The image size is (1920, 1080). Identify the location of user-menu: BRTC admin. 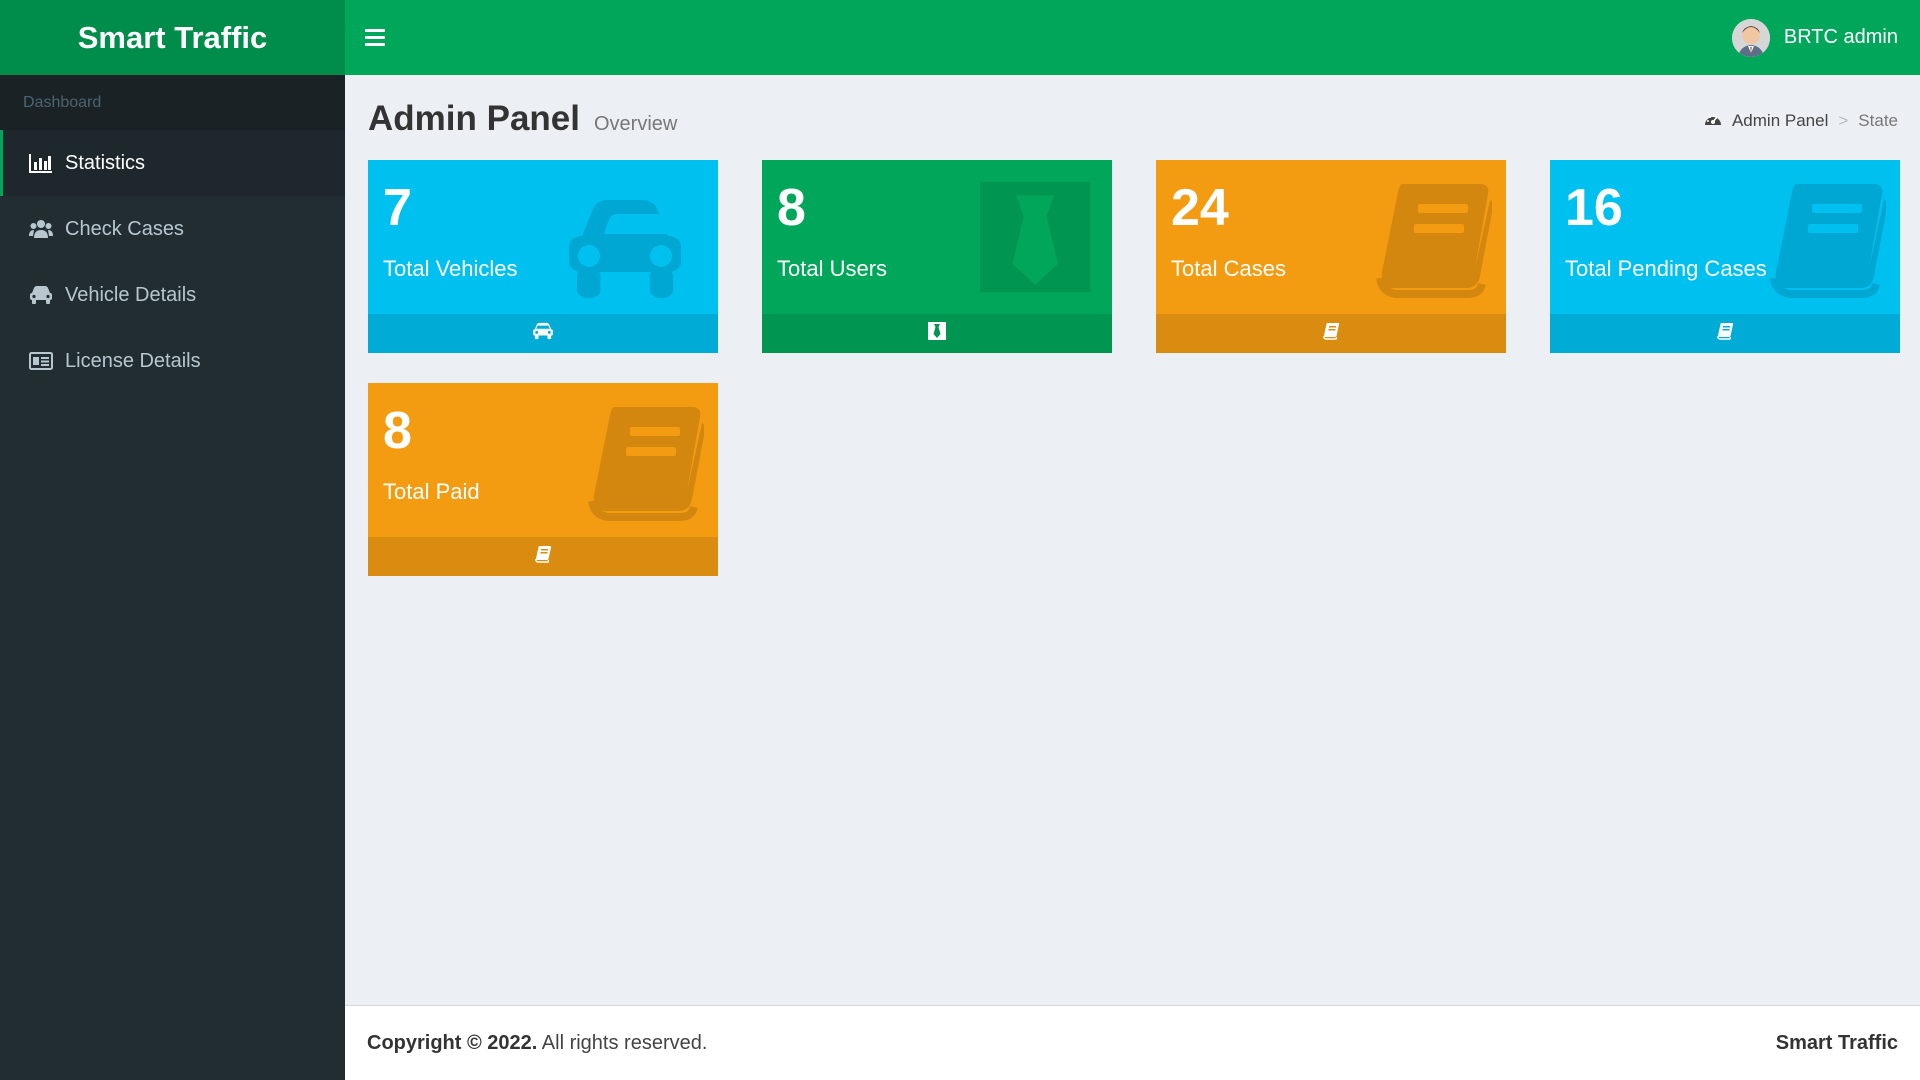
(1814, 37).